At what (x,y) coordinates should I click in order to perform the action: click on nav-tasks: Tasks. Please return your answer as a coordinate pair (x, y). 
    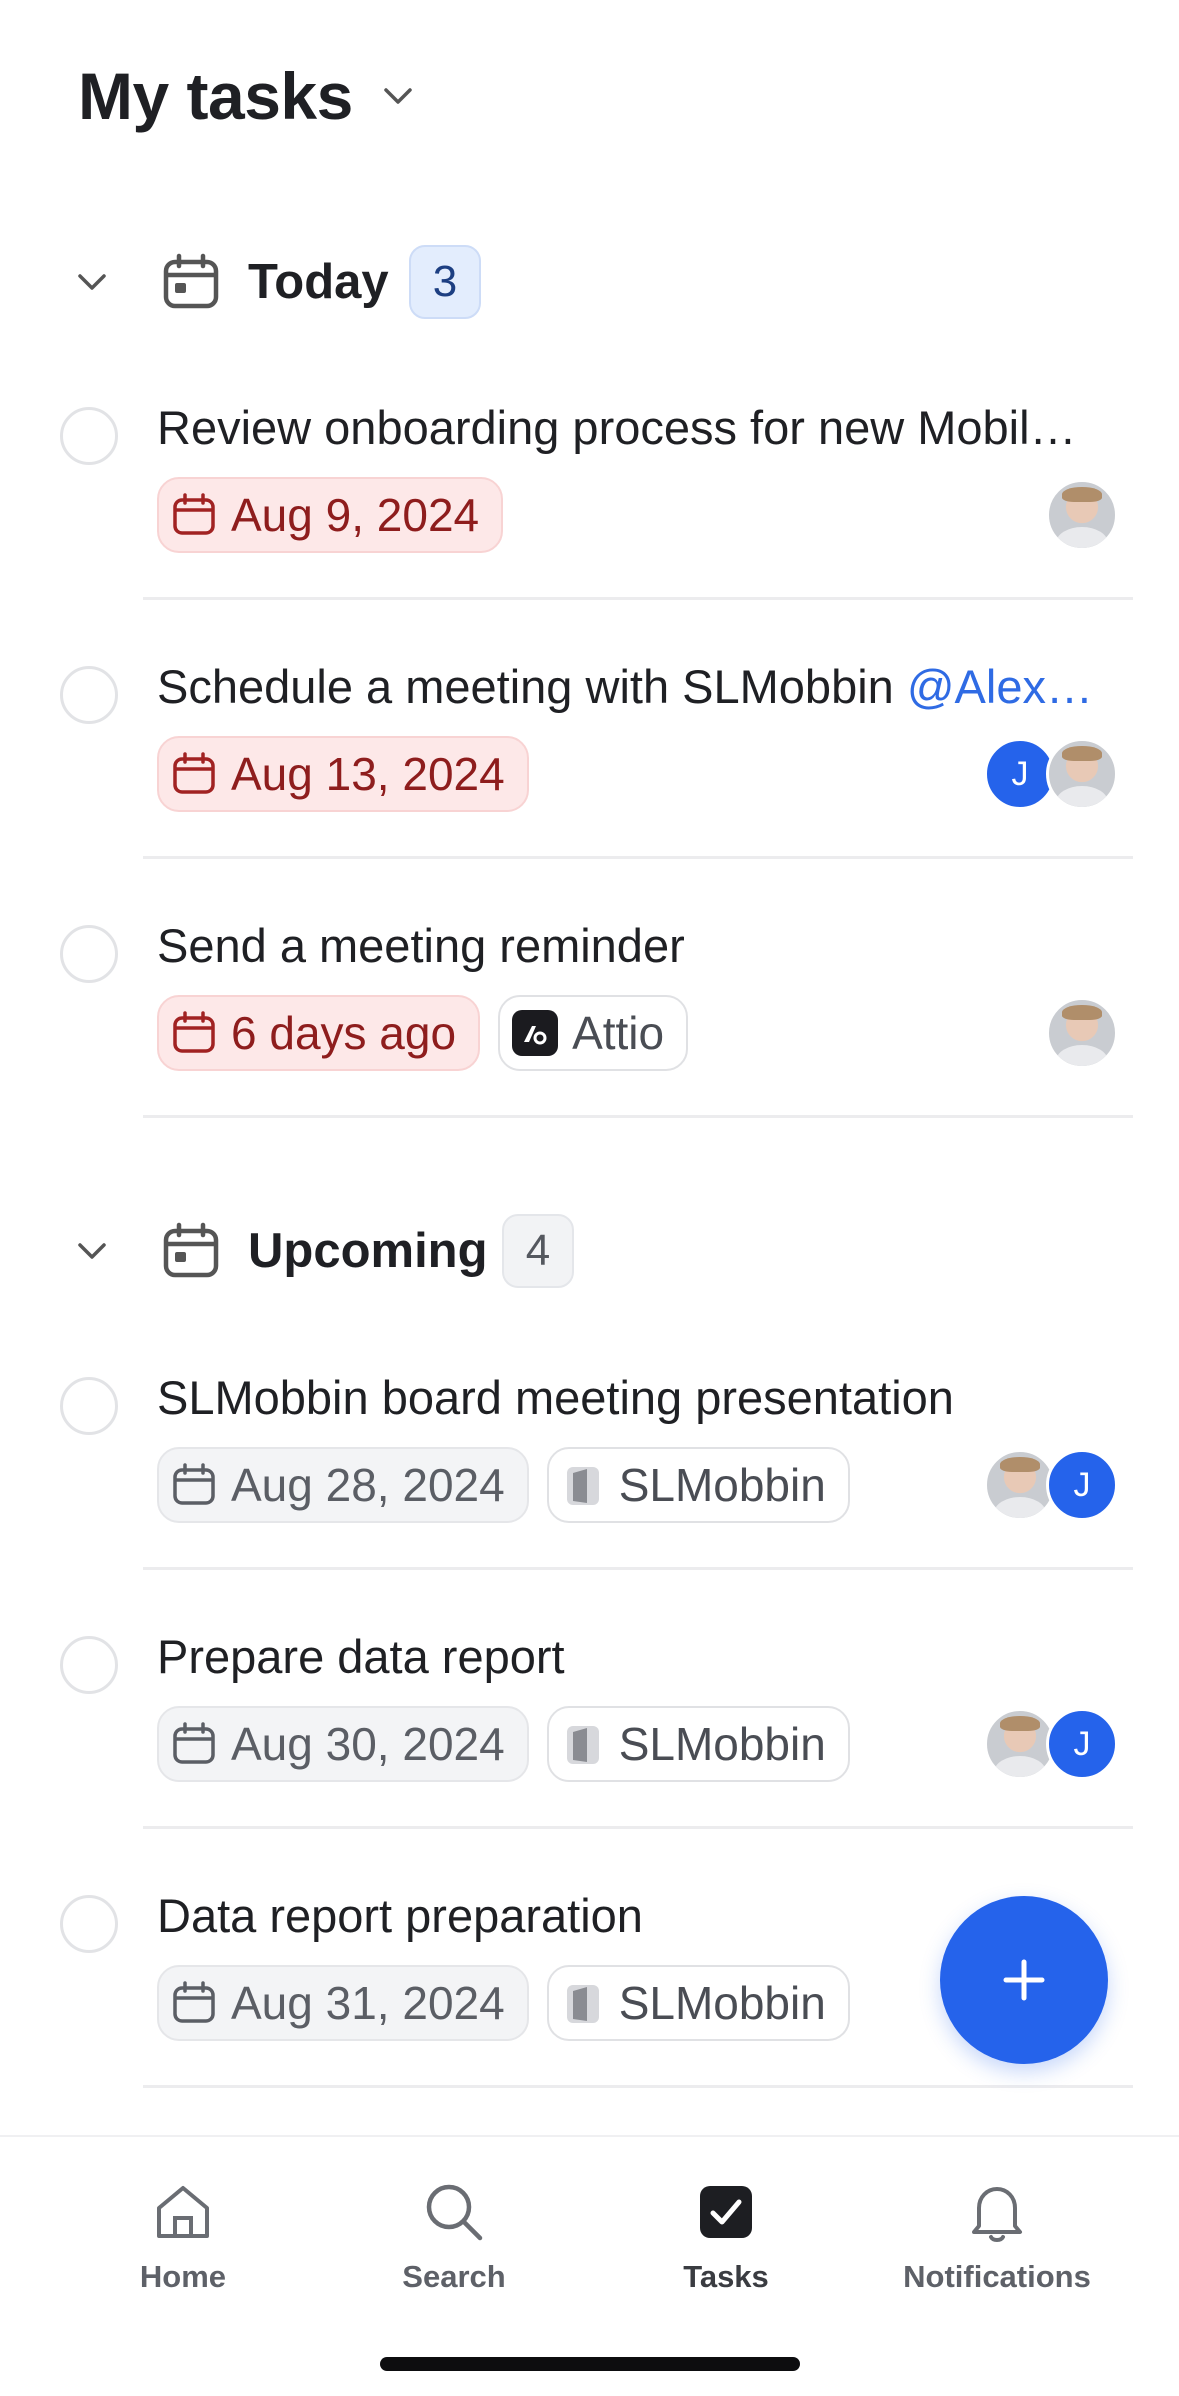
    Looking at the image, I should click on (726, 2236).